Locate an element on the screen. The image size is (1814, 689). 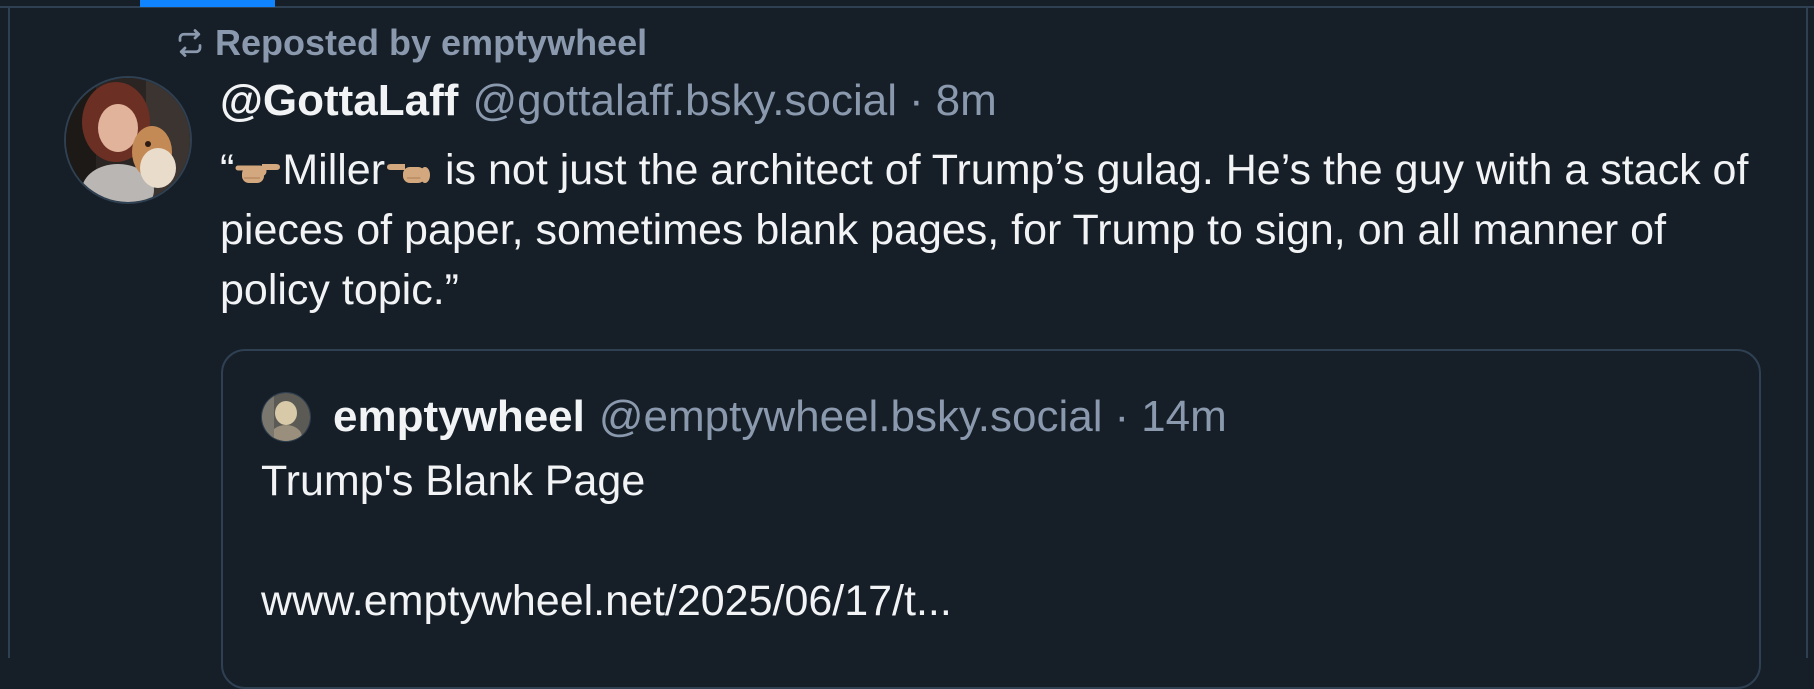
pointing-left-emoji-icon is located at coordinates (409, 162).